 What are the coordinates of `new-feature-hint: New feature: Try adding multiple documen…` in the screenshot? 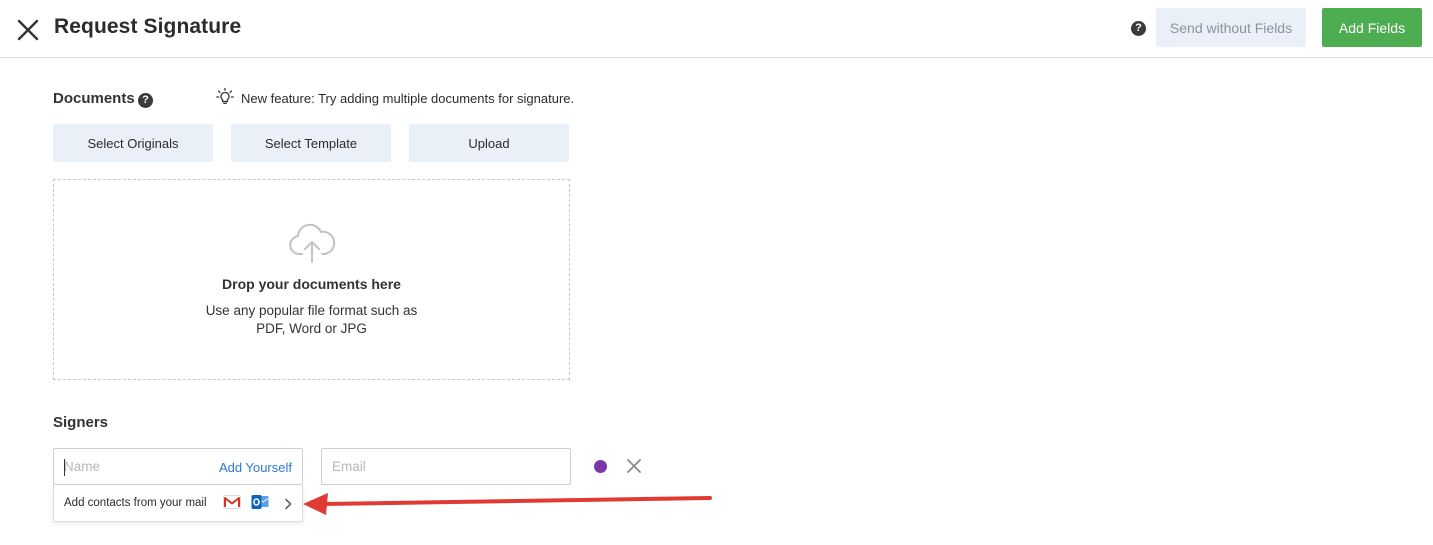 It's located at (395, 98).